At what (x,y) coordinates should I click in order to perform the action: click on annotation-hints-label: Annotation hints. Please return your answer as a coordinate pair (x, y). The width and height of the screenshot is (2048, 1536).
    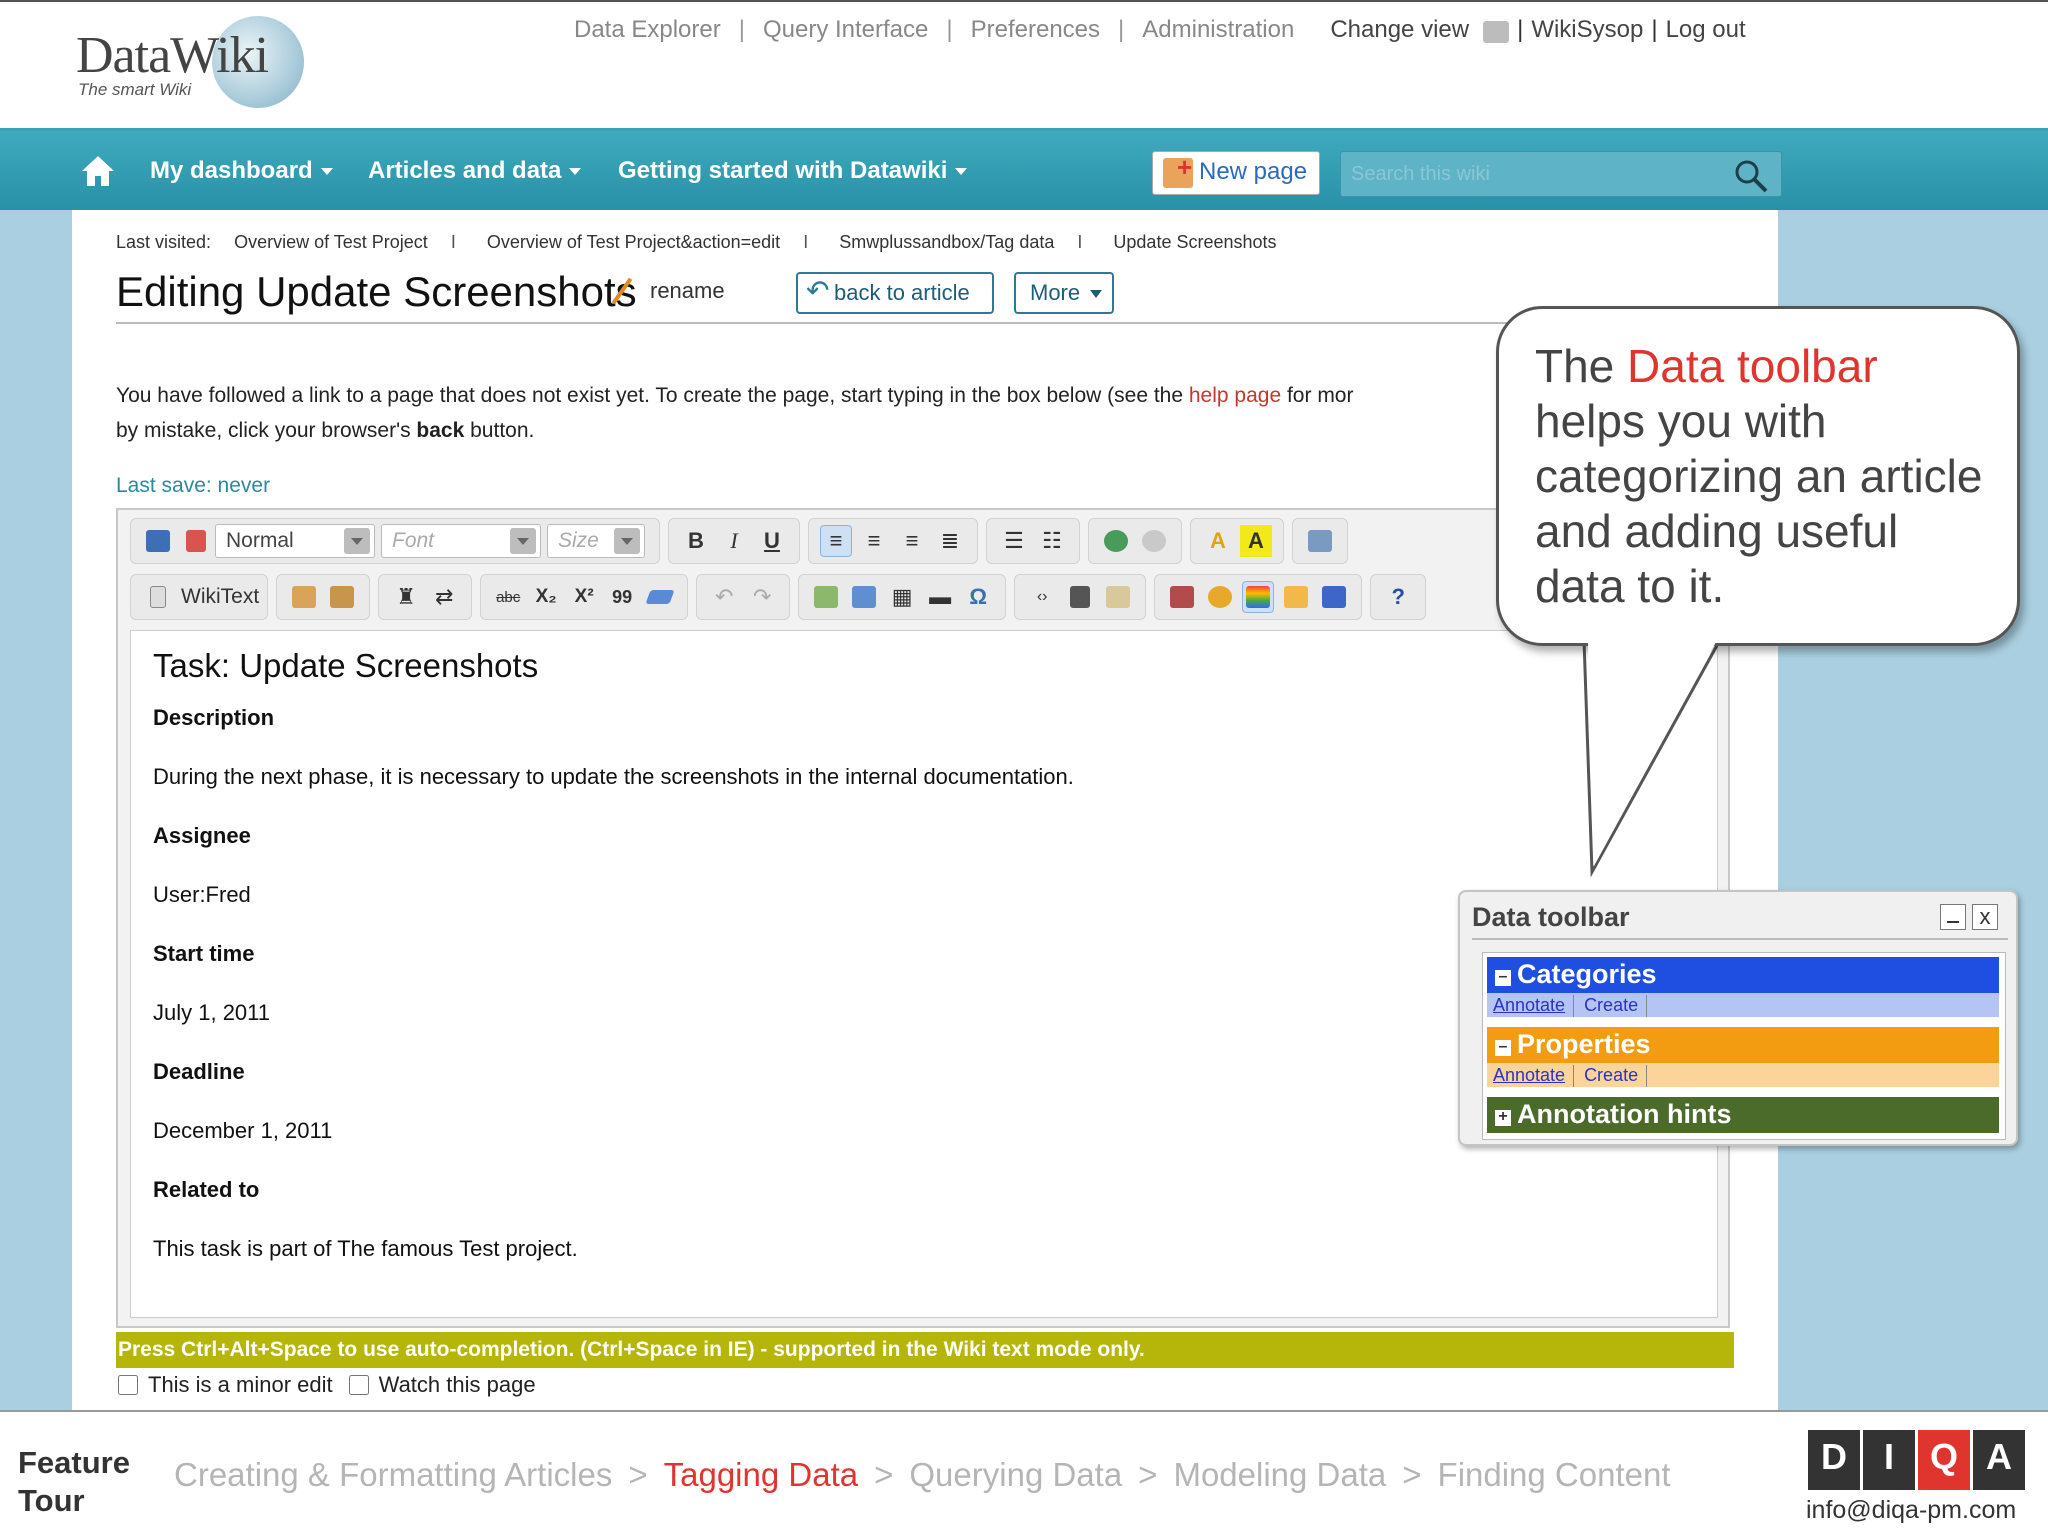
    Looking at the image, I should click on (1624, 1114).